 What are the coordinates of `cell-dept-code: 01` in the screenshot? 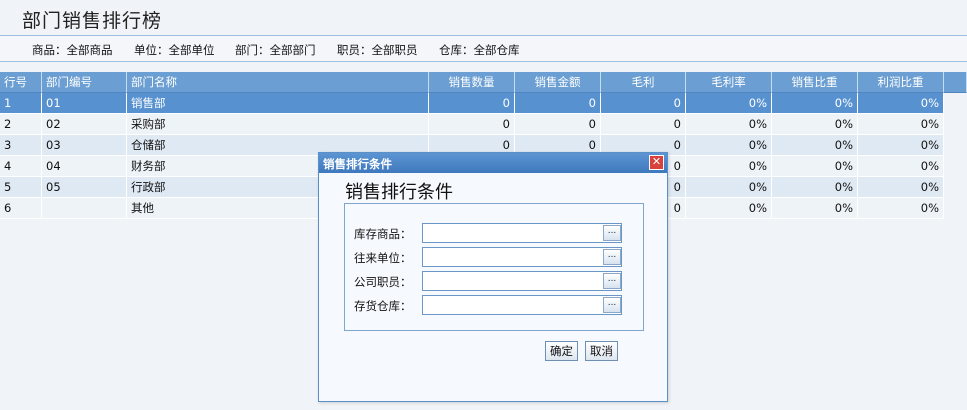 It's located at (84, 103).